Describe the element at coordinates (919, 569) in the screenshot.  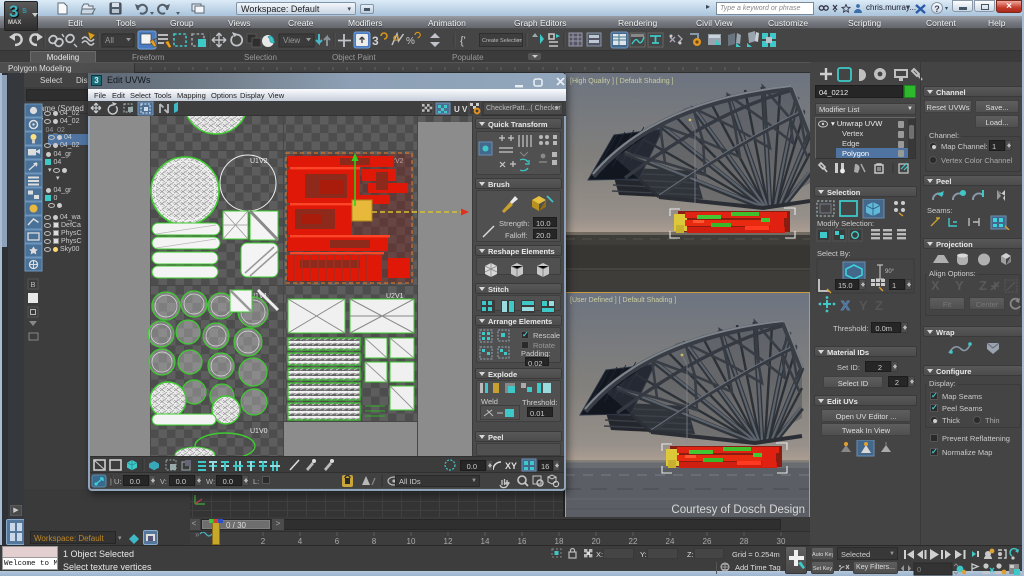
I see `svg-text: 0` at that location.